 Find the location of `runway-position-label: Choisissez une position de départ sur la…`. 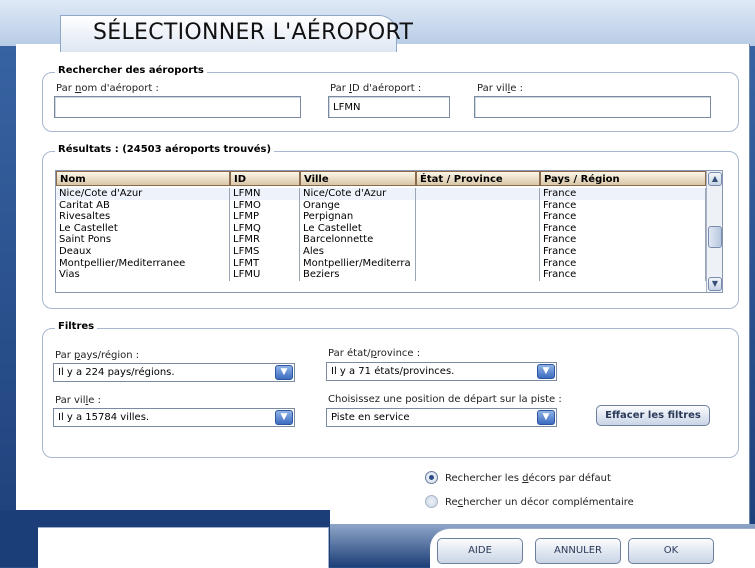

runway-position-label: Choisissez une position de départ sur la… is located at coordinates (445, 399).